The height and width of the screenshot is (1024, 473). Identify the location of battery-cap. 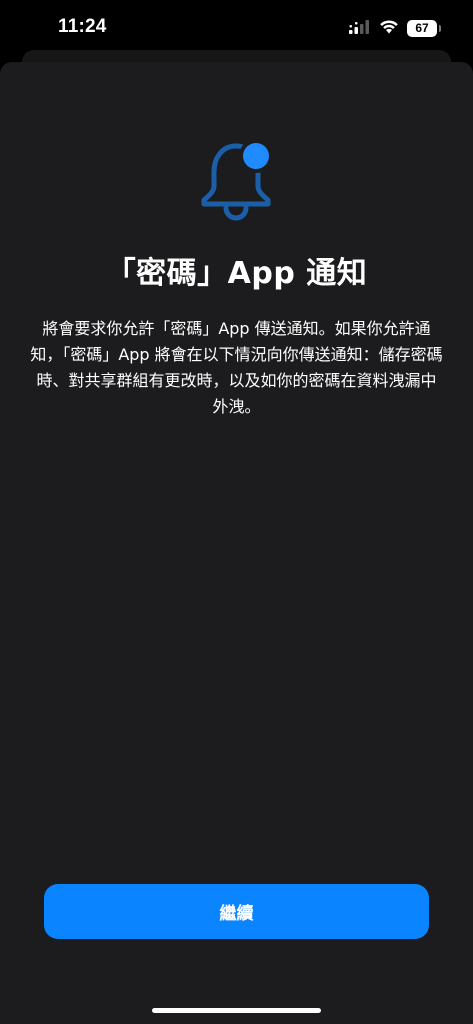
(440, 28).